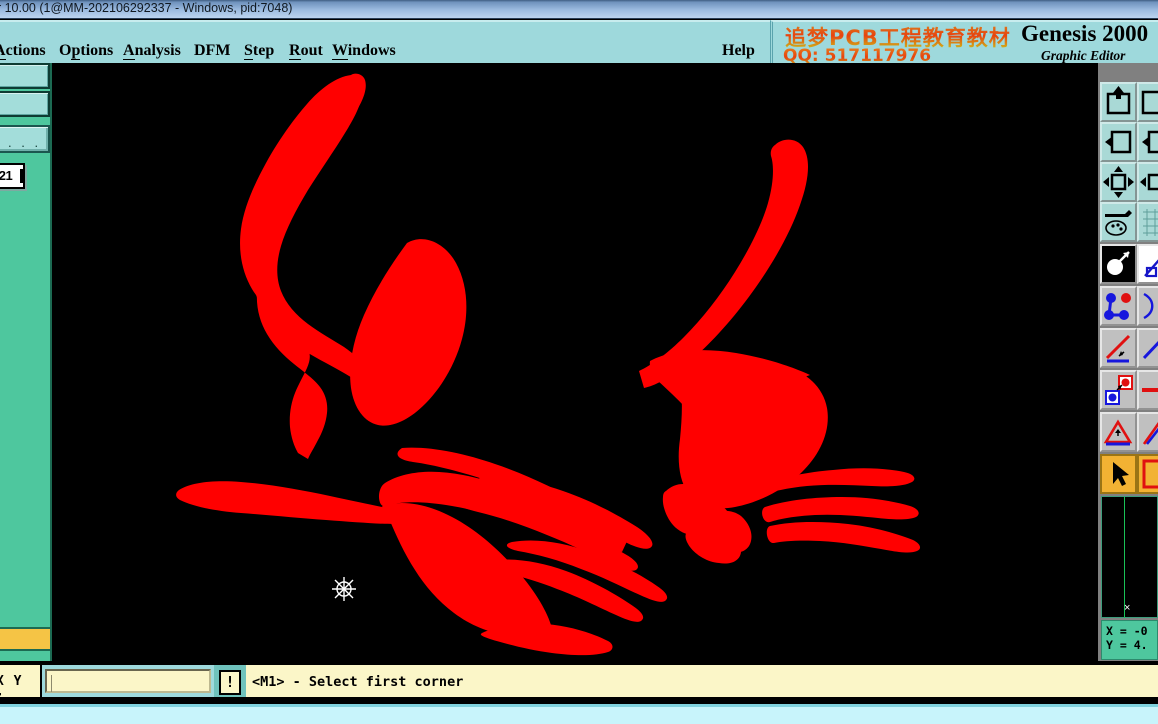  I want to click on coordinate-x: X = -0, so click(1127, 631).